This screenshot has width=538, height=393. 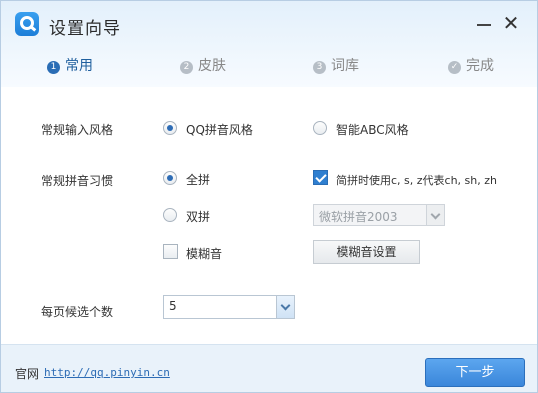 What do you see at coordinates (319, 67) in the screenshot?
I see `step-number-icon: 3` at bounding box center [319, 67].